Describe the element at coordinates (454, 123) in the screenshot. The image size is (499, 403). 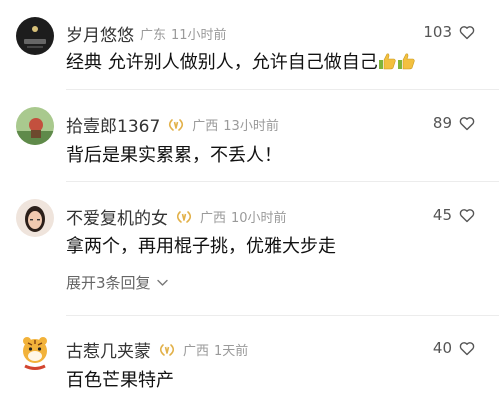
I see `like-button: 89` at that location.